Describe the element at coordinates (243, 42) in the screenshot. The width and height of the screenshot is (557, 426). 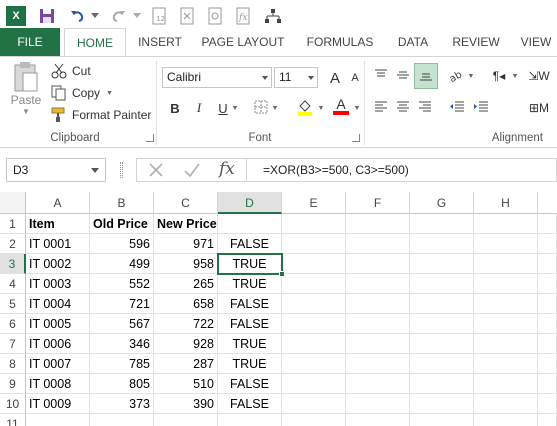
I see `tab-page-layout: PAGE LAYOUT` at that location.